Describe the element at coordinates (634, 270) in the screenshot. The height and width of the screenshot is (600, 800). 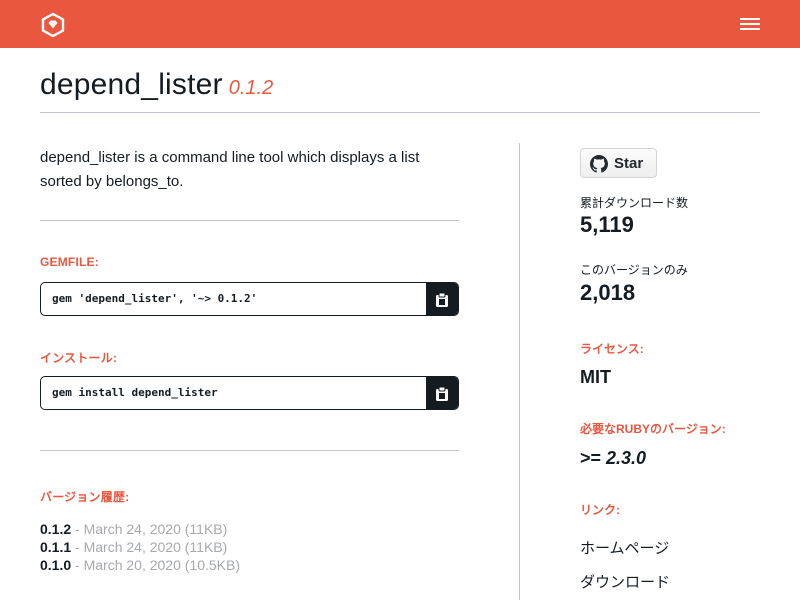
I see `version-downloads-label: このバージョンのみ` at that location.